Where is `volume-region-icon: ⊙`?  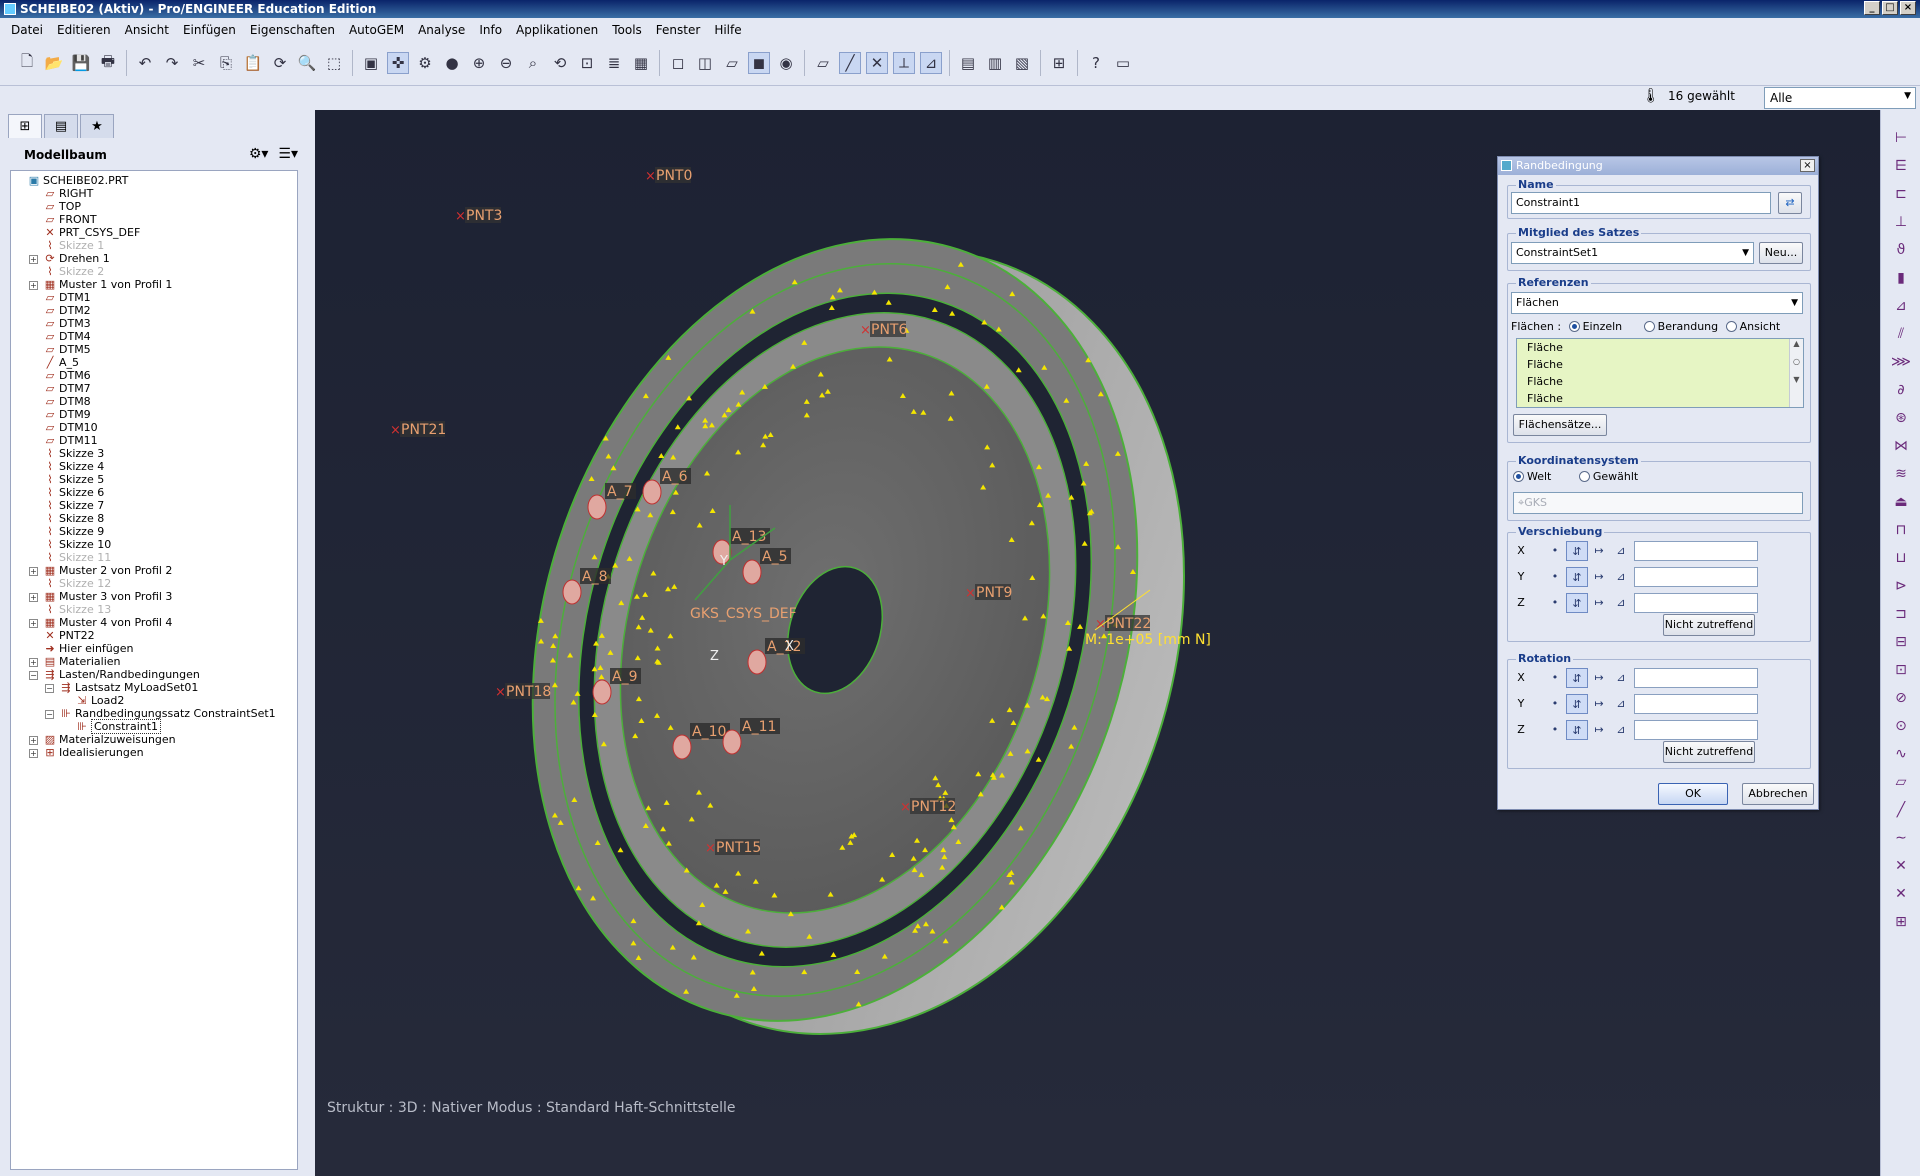
volume-region-icon: ⊙ is located at coordinates (1901, 726).